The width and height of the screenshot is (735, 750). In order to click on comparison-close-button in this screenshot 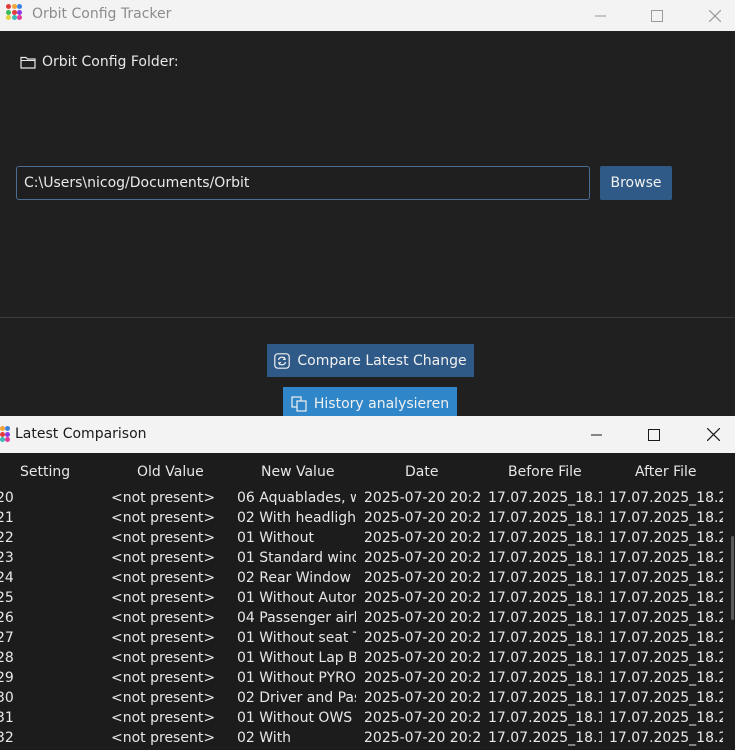, I will do `click(709, 434)`.